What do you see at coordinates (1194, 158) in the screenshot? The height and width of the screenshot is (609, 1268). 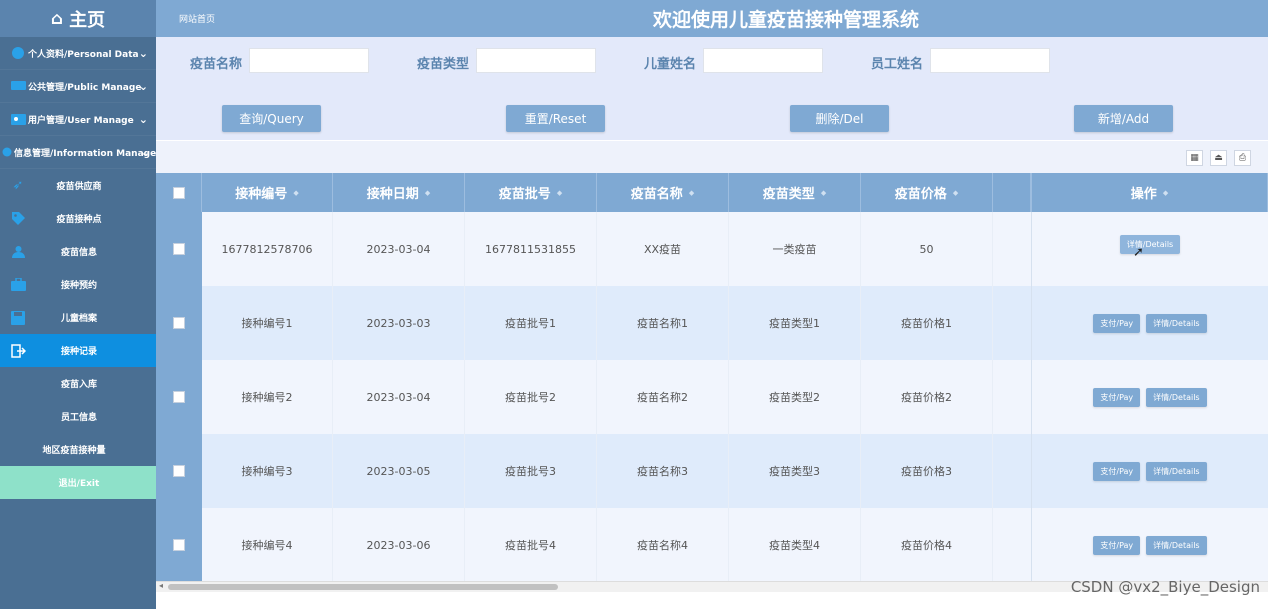 I see `columns-icon: ▦` at bounding box center [1194, 158].